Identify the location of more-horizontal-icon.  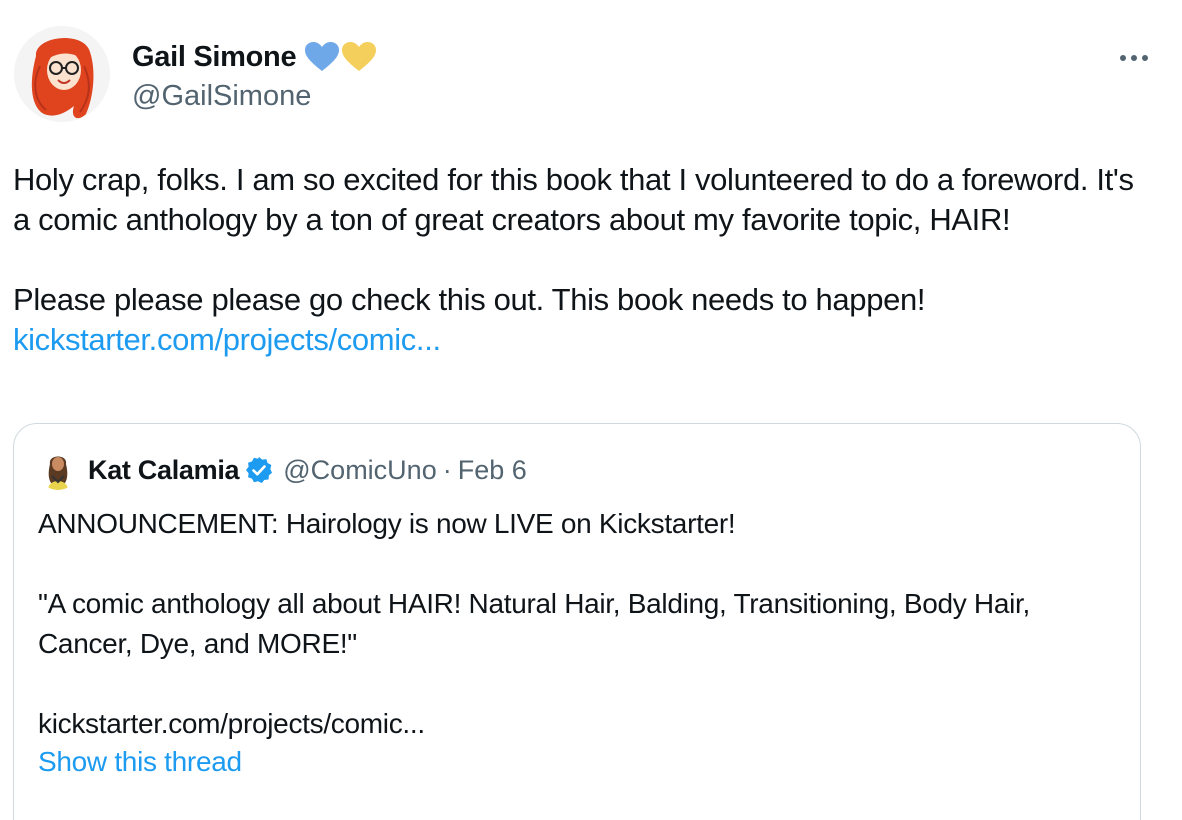
(1134, 58).